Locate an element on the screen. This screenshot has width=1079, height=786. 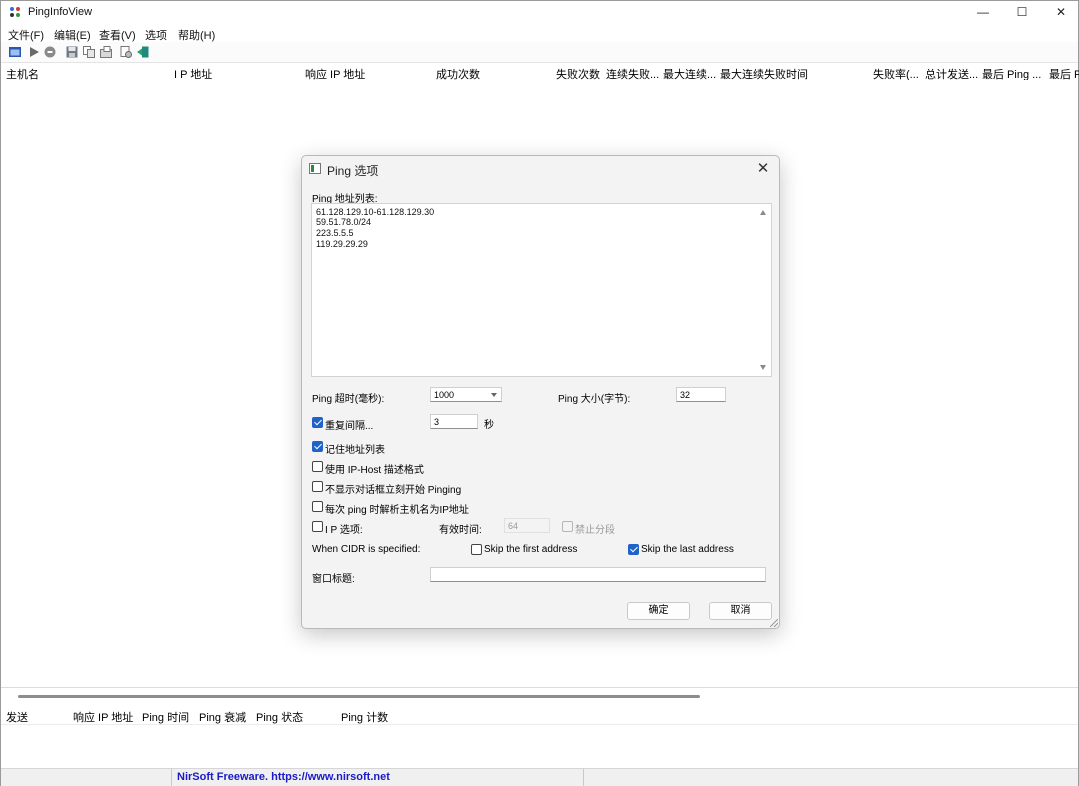
skip-first-checkbox is located at coordinates (476, 549).